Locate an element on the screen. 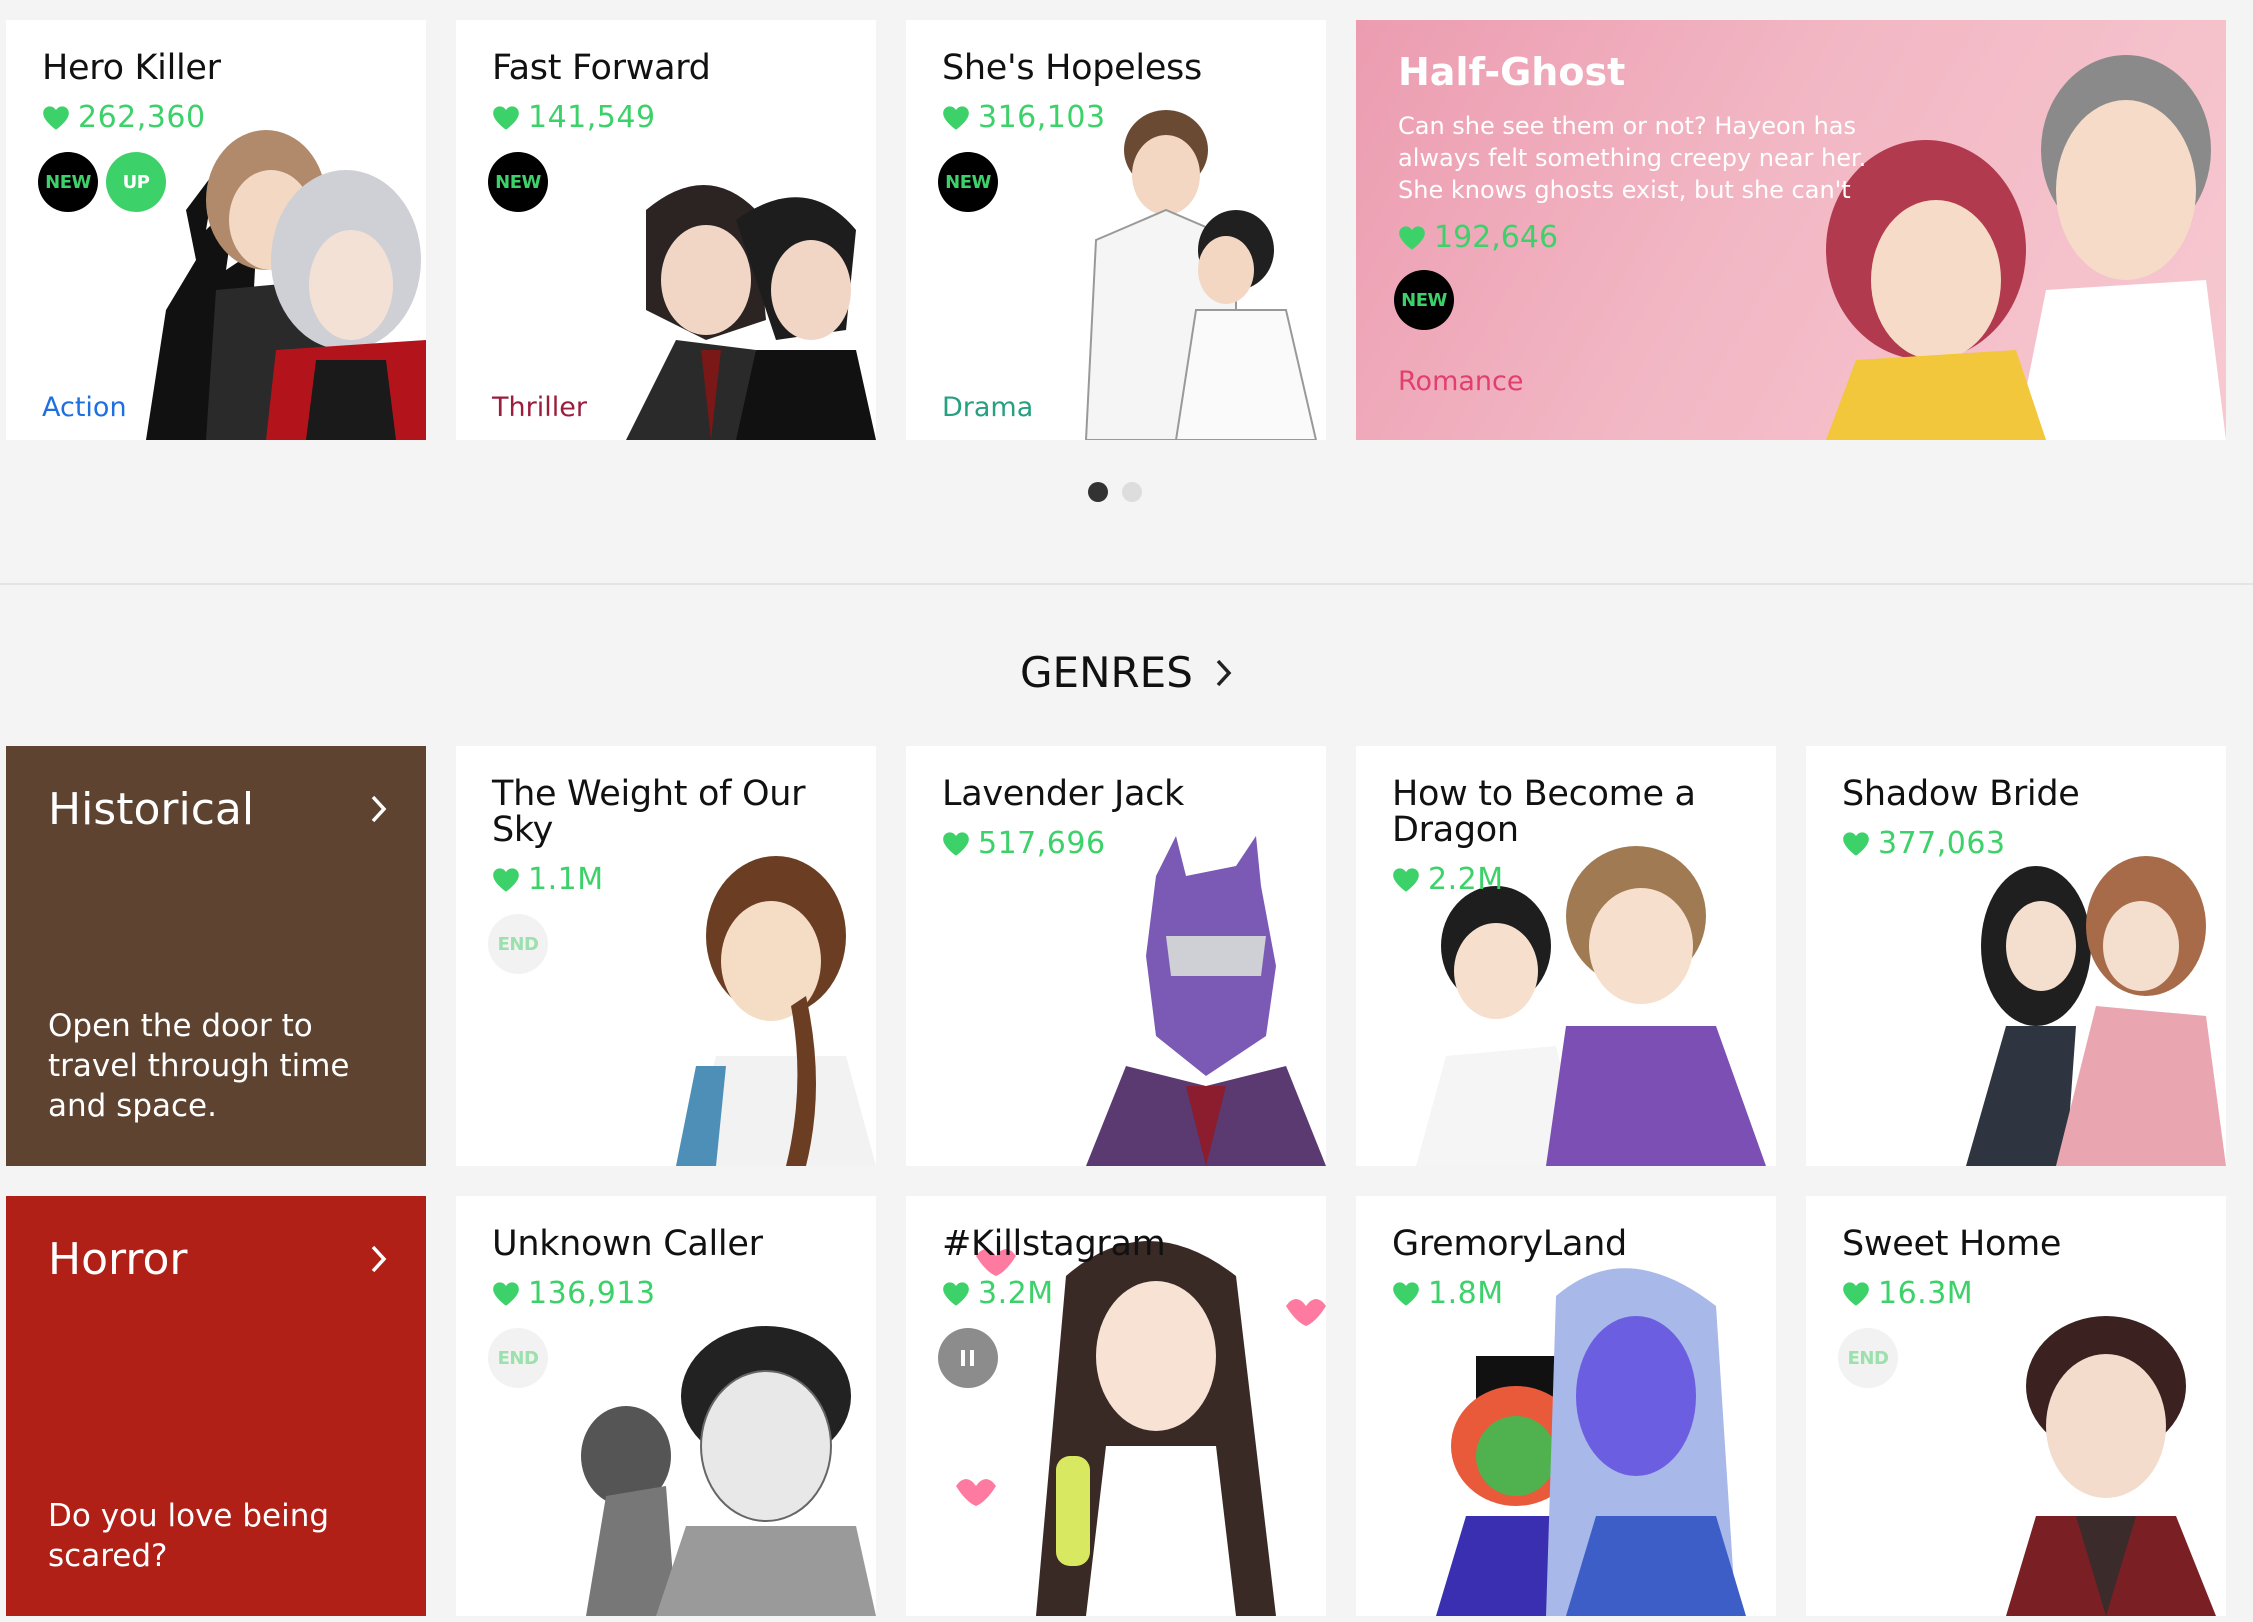  genre-horror-box: Horror Do you love being scared? is located at coordinates (216, 1406).